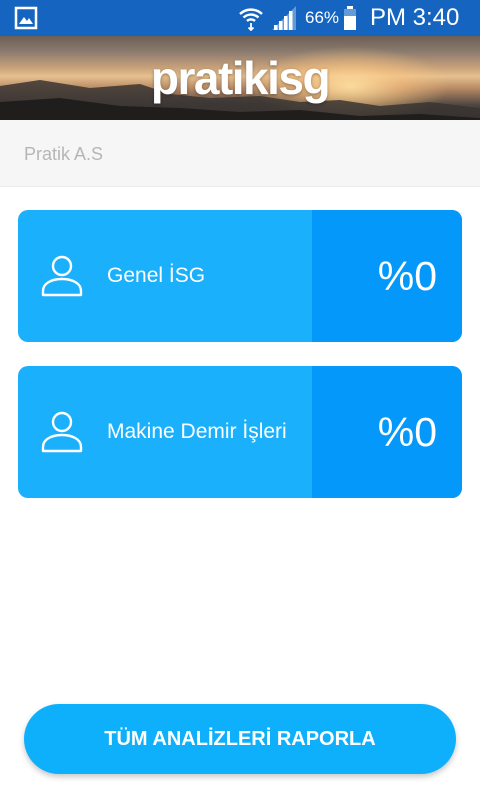 This screenshot has width=480, height=800. What do you see at coordinates (197, 431) in the screenshot?
I see `card-label: Makine Demir İşleri` at bounding box center [197, 431].